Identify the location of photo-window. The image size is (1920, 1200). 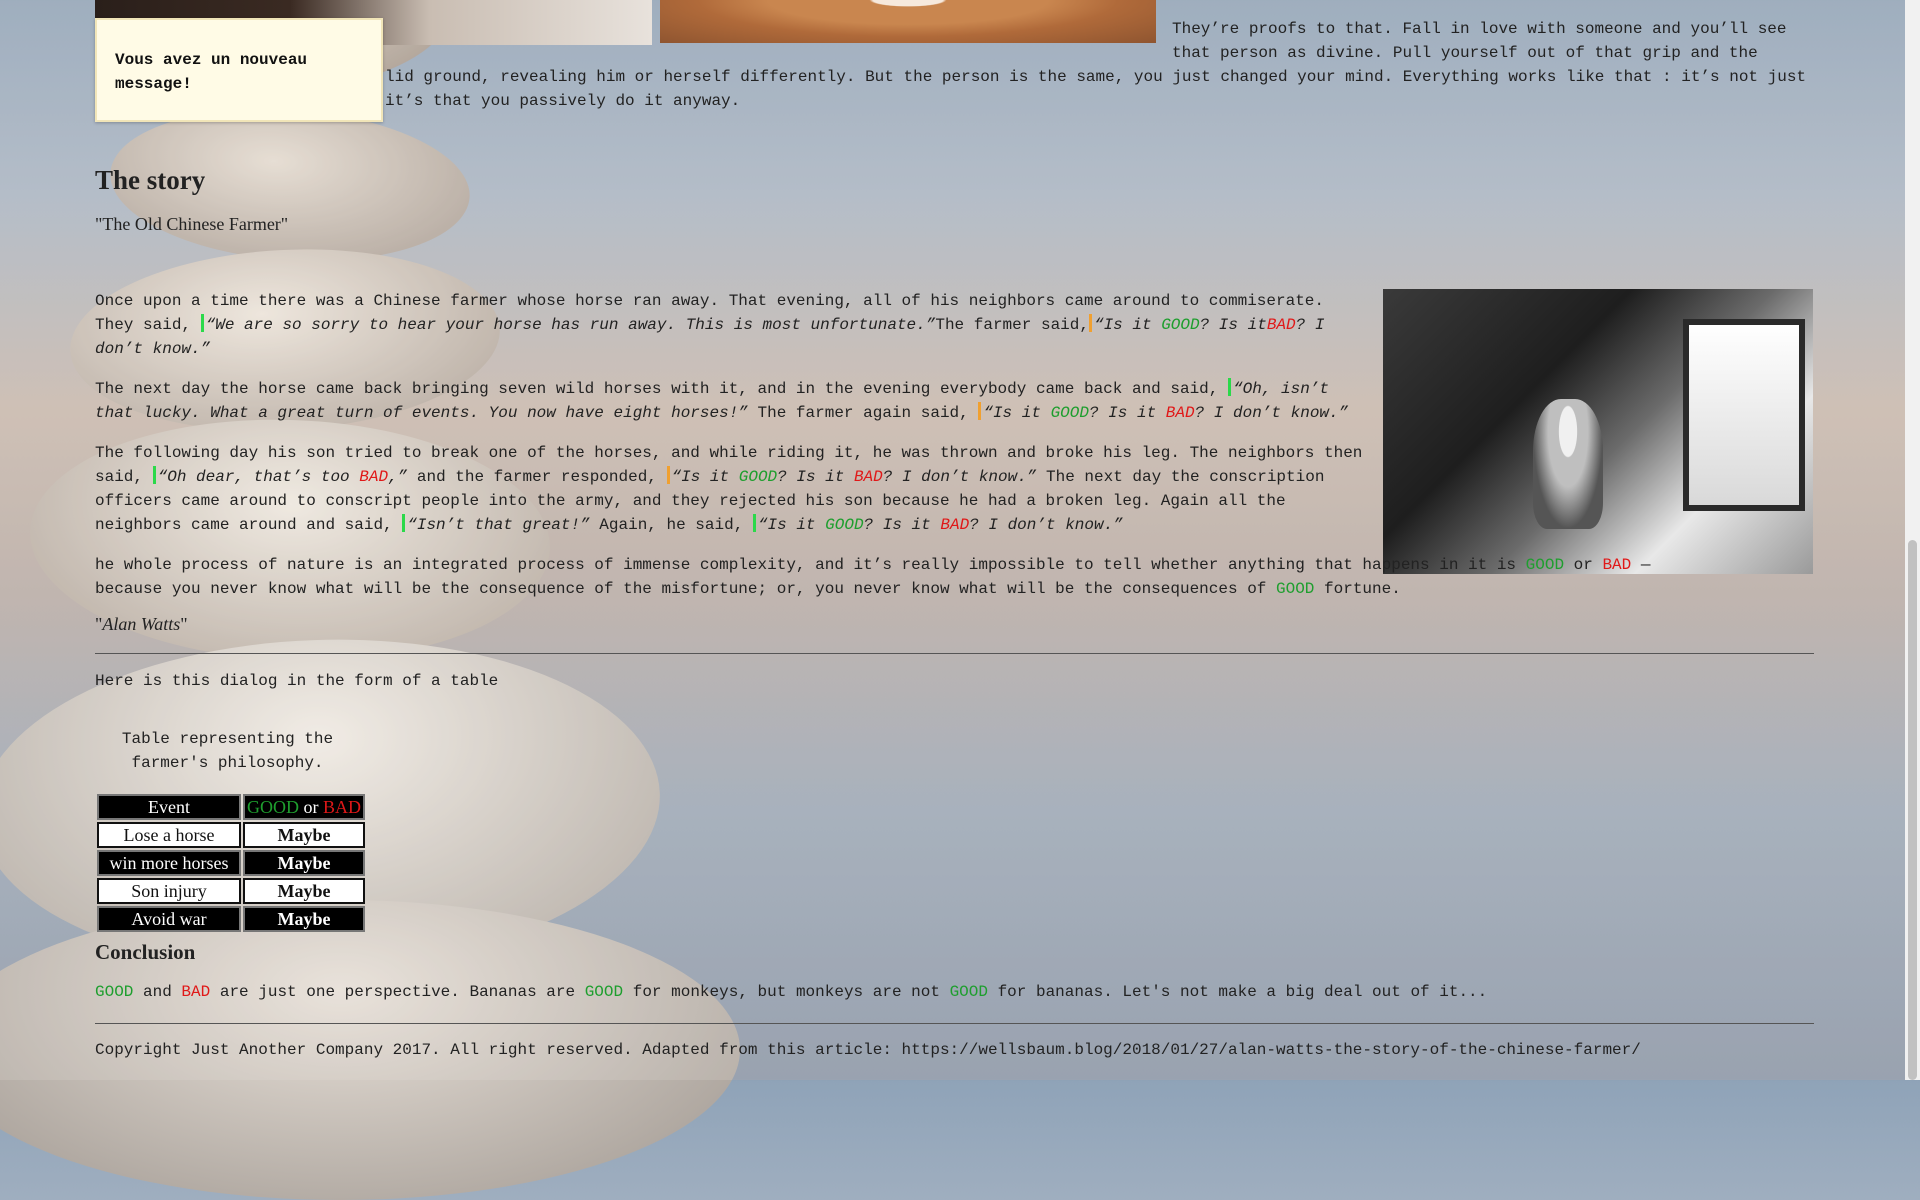
(1744, 415).